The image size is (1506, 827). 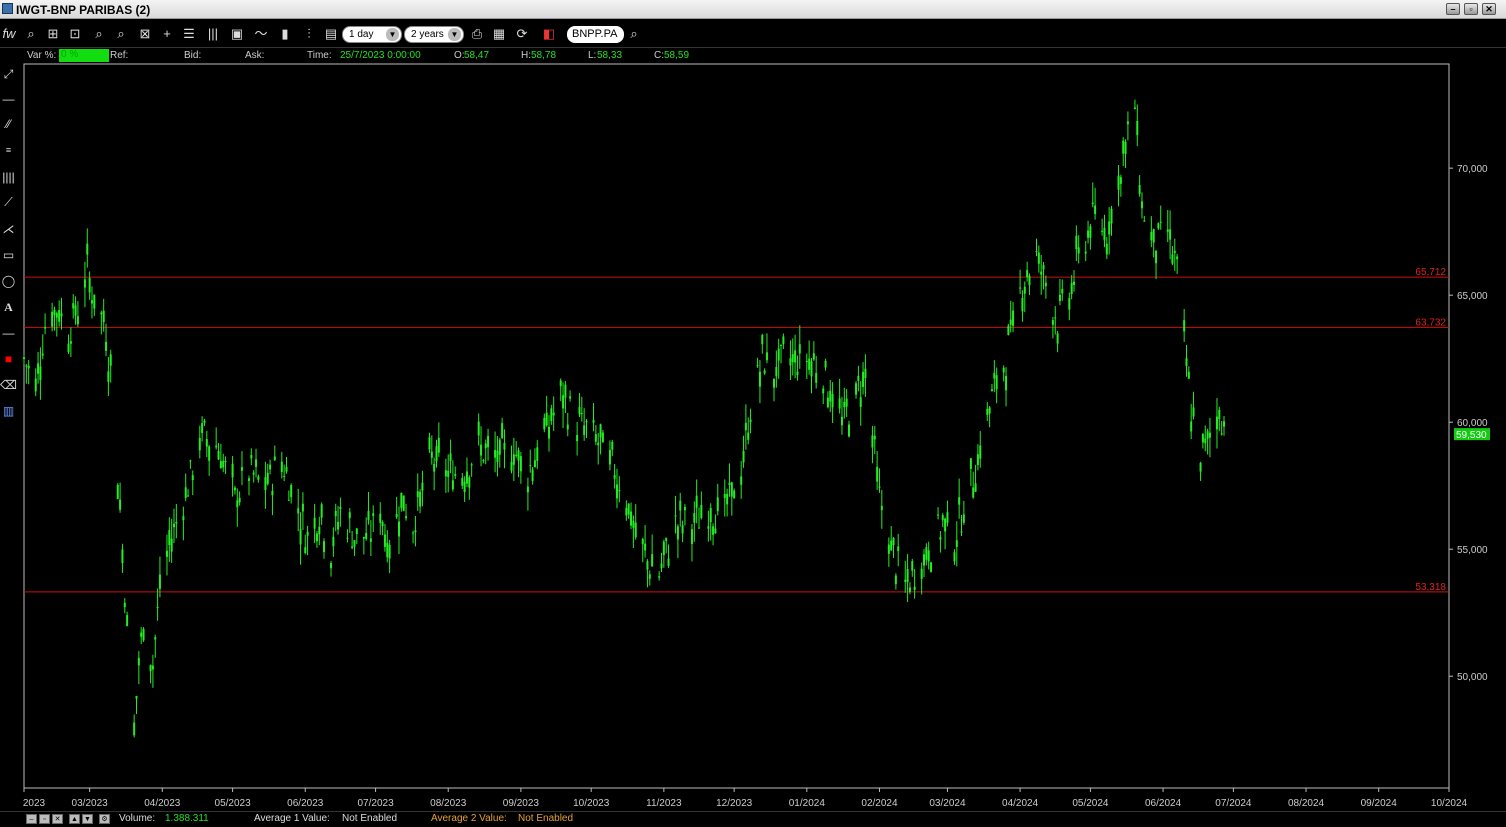 I want to click on color-icon: ◧, so click(x=549, y=34).